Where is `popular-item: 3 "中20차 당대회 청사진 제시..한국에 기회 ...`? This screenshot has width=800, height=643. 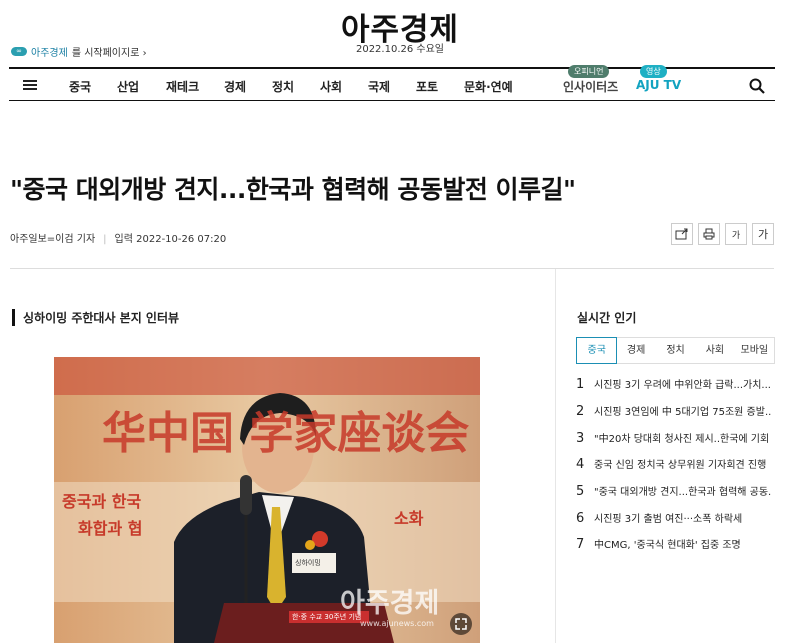 popular-item: 3 "中20차 당대회 청사진 제시..한국에 기회 ... is located at coordinates (674, 438).